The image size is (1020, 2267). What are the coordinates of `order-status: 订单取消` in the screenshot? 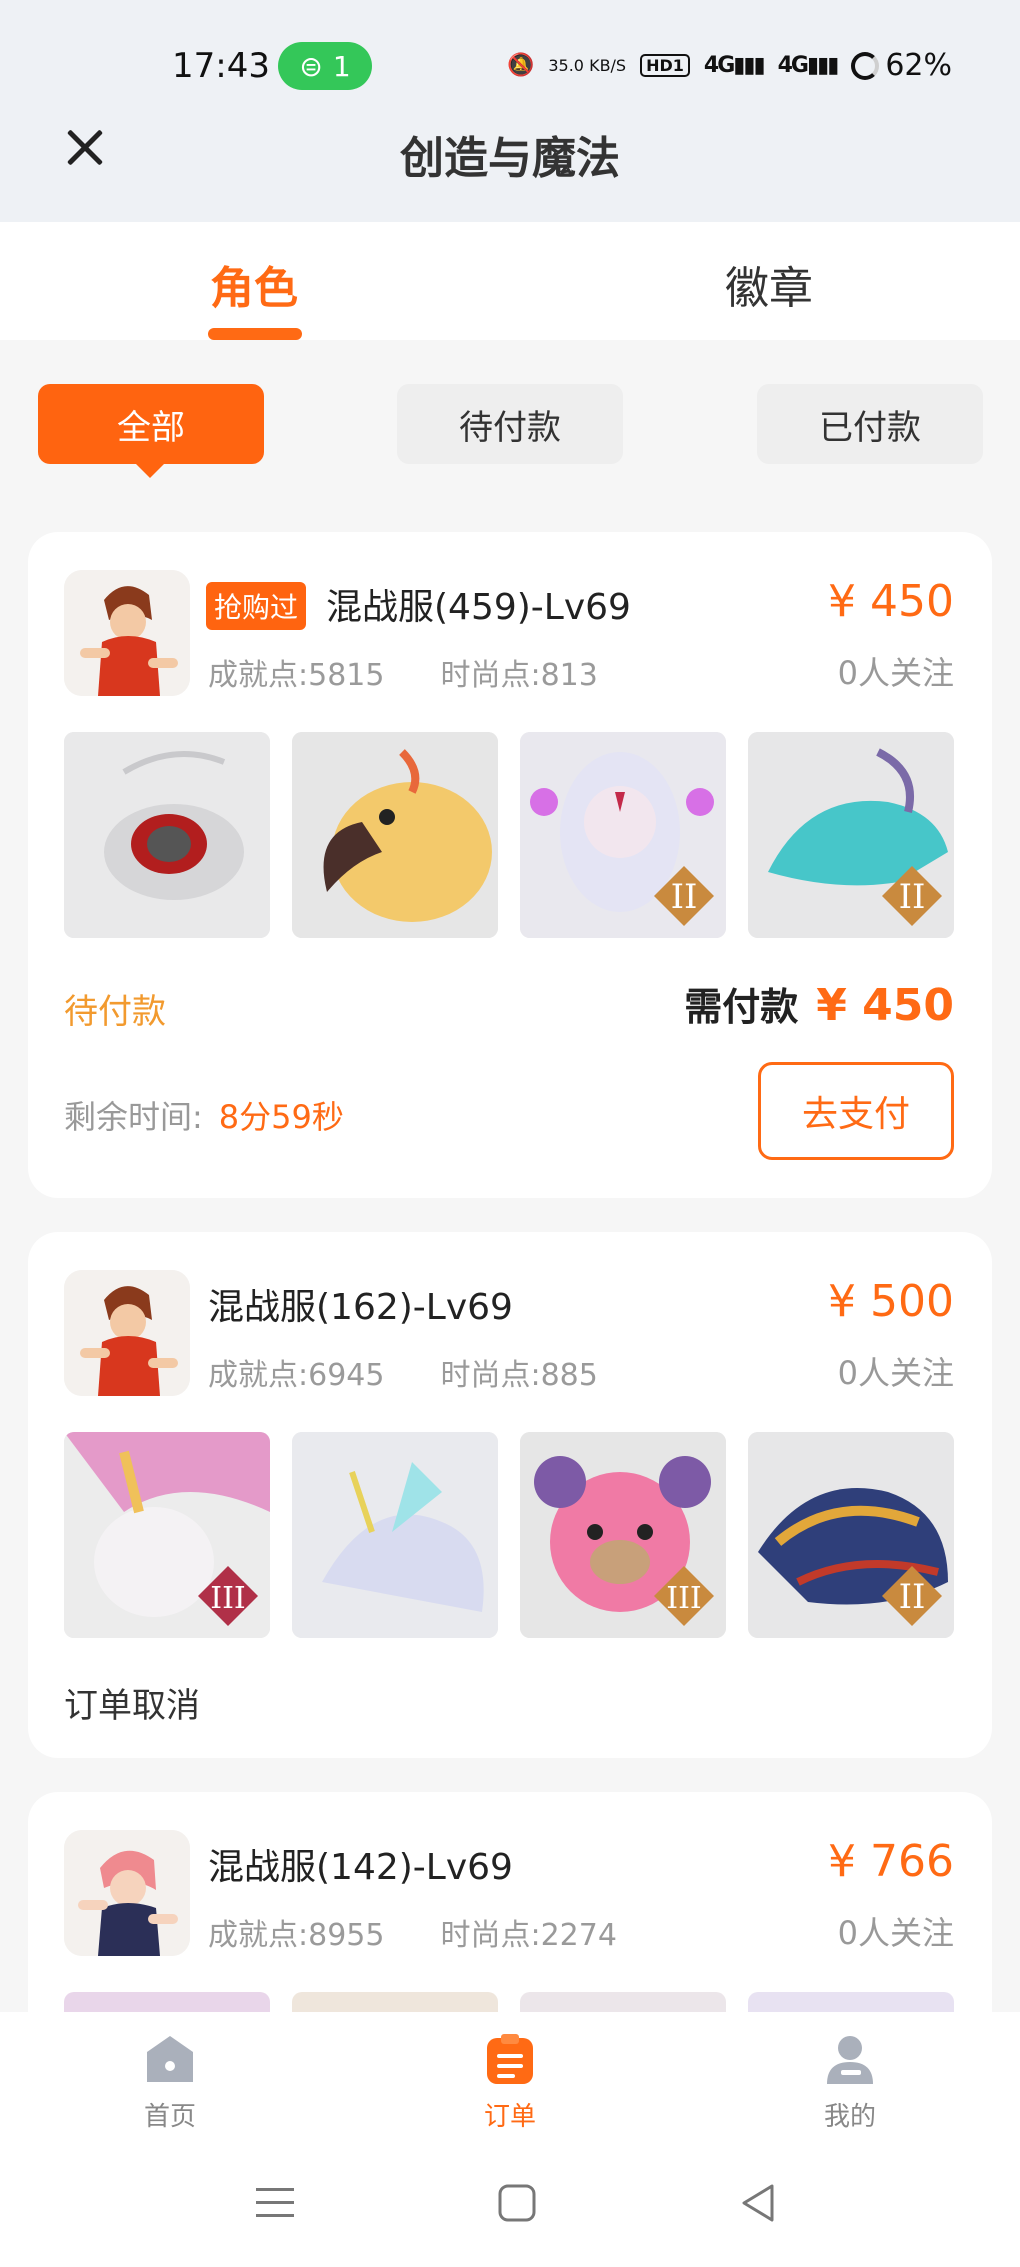 It's located at (132, 1706).